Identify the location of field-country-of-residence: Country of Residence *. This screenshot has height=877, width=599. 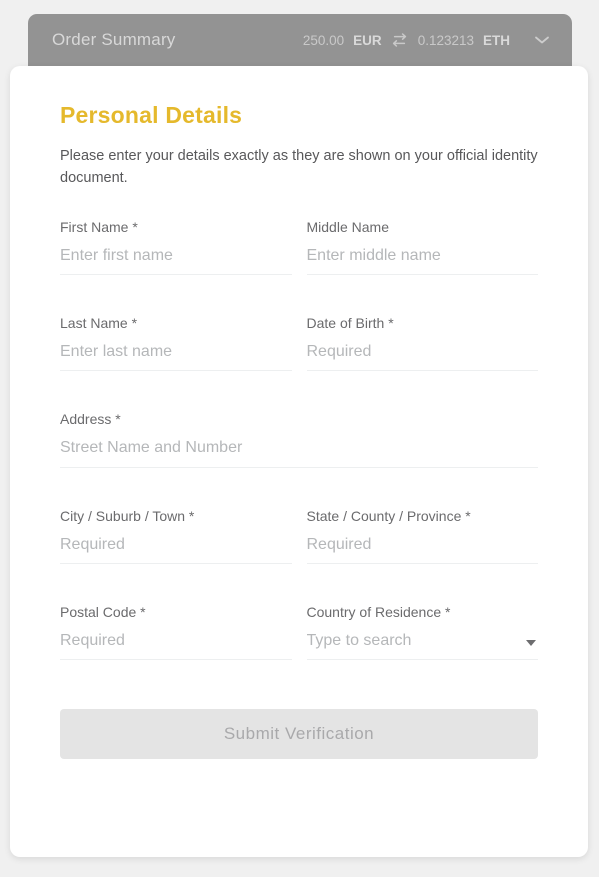
(422, 631).